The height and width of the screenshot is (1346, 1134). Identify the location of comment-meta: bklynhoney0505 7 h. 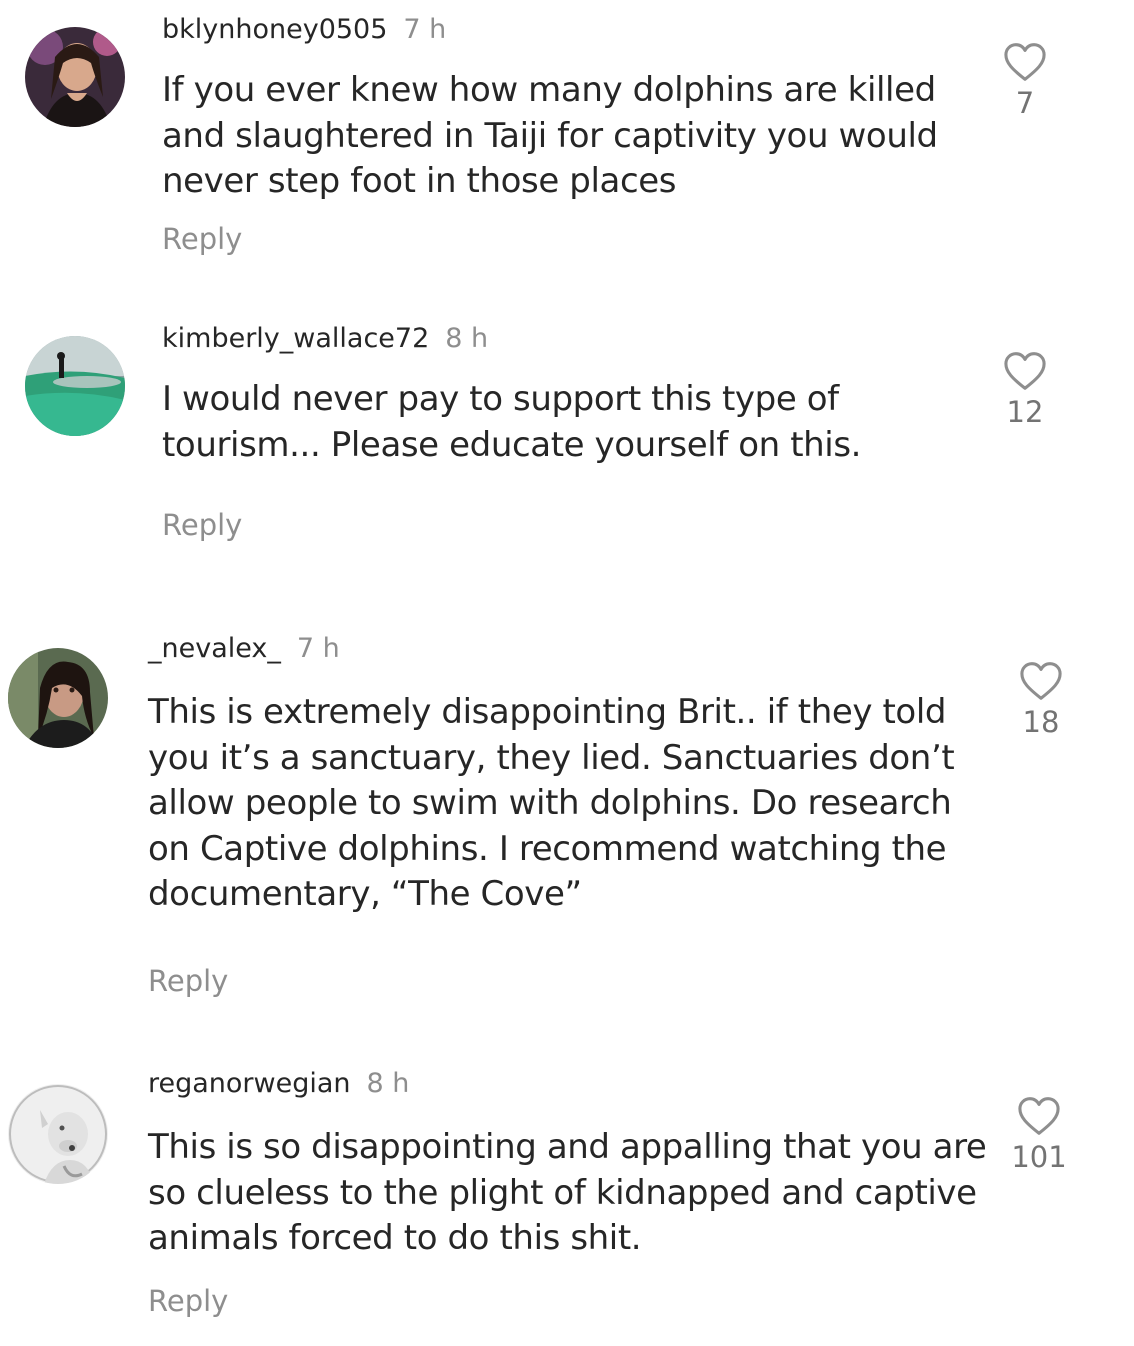
(304, 30).